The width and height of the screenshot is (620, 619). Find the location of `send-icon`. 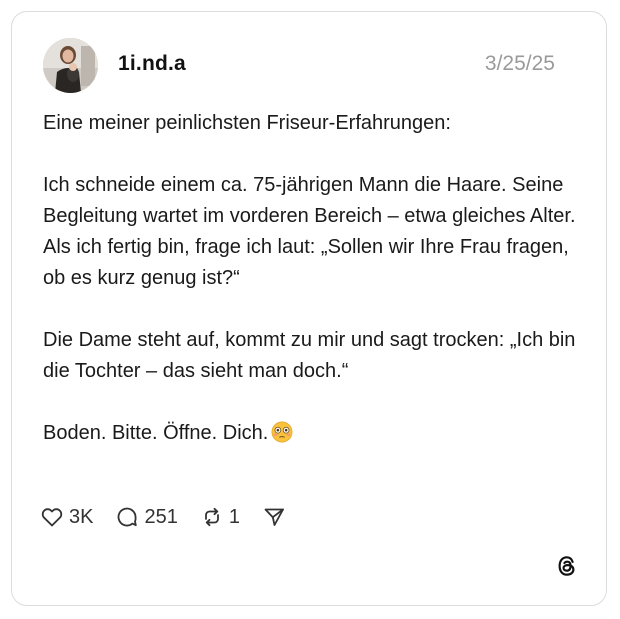

send-icon is located at coordinates (274, 517).